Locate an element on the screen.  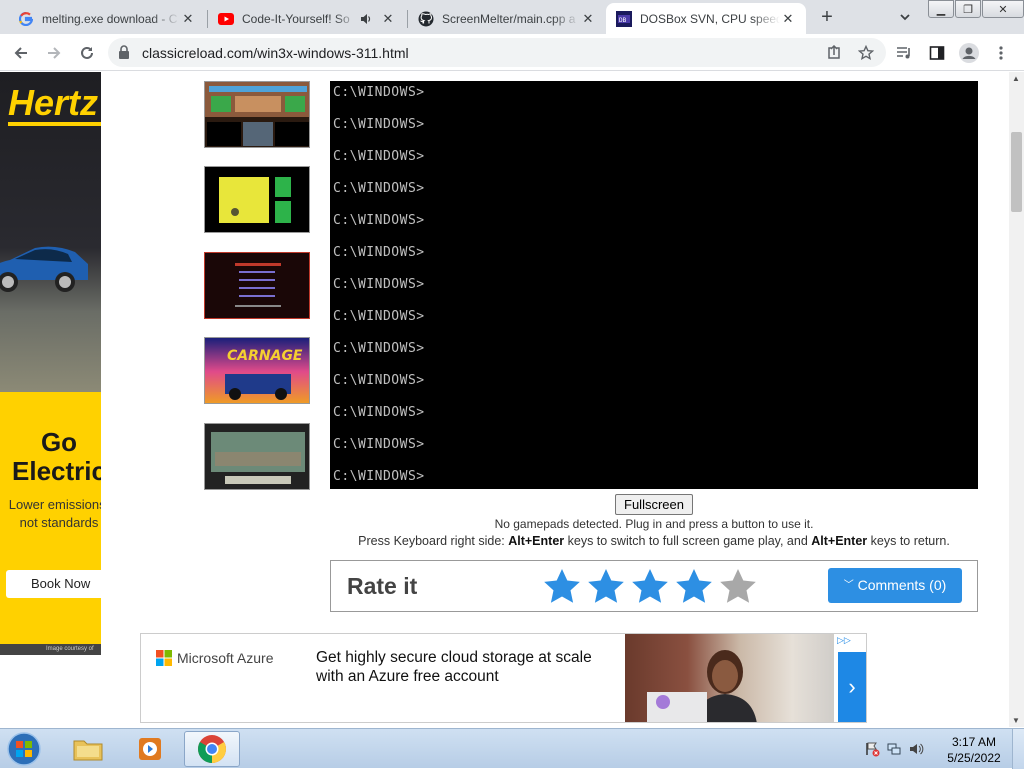
person-icon is located at coordinates (969, 53).